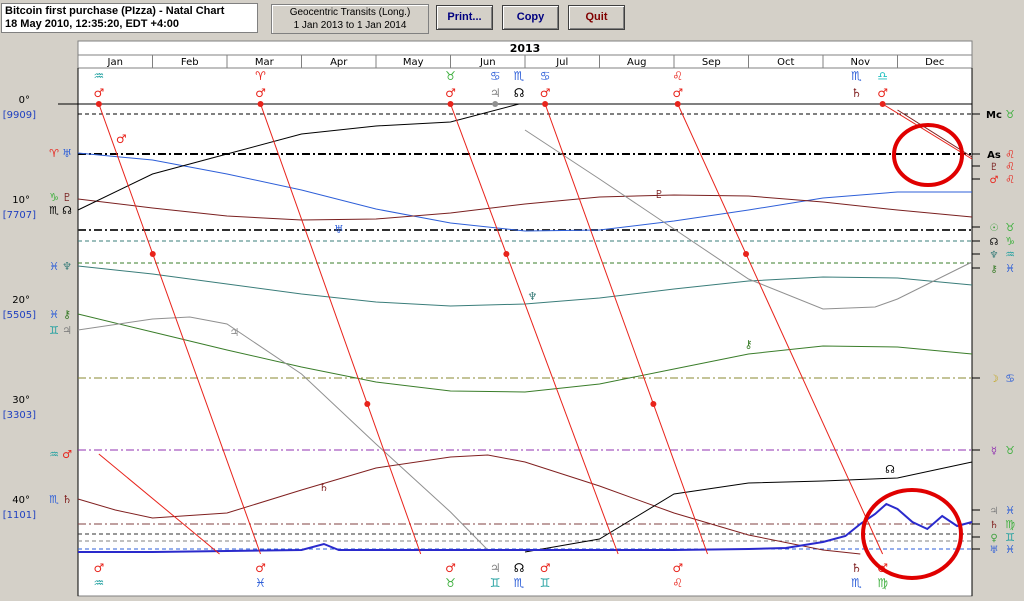  I want to click on neptune-glyph: ♆, so click(533, 296).